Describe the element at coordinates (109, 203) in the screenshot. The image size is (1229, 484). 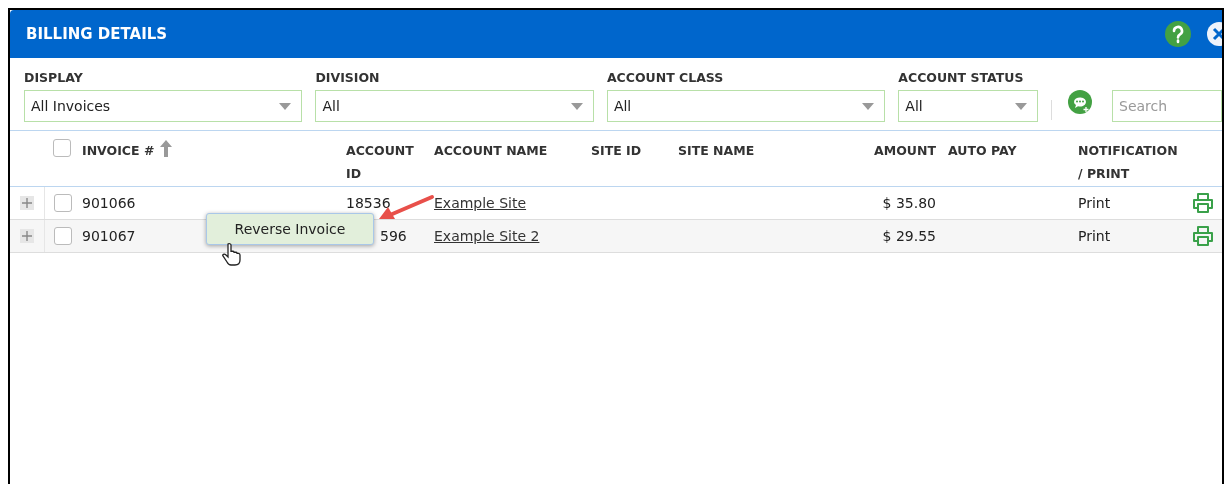
I see `table-cell: 901066` at that location.